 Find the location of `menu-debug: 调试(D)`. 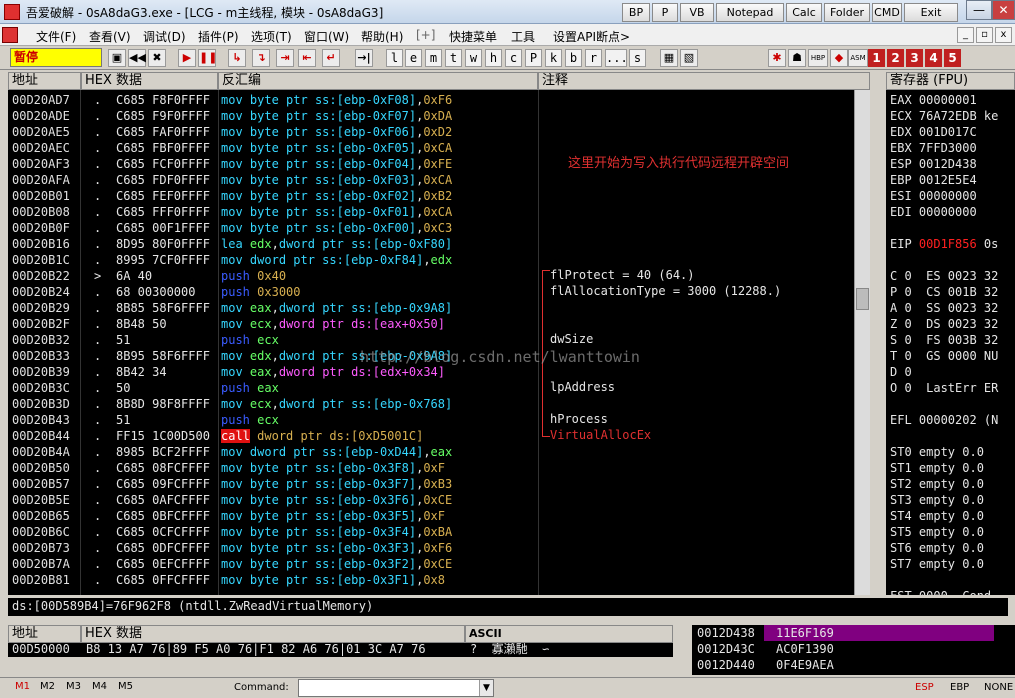

menu-debug: 调试(D) is located at coordinates (164, 36).